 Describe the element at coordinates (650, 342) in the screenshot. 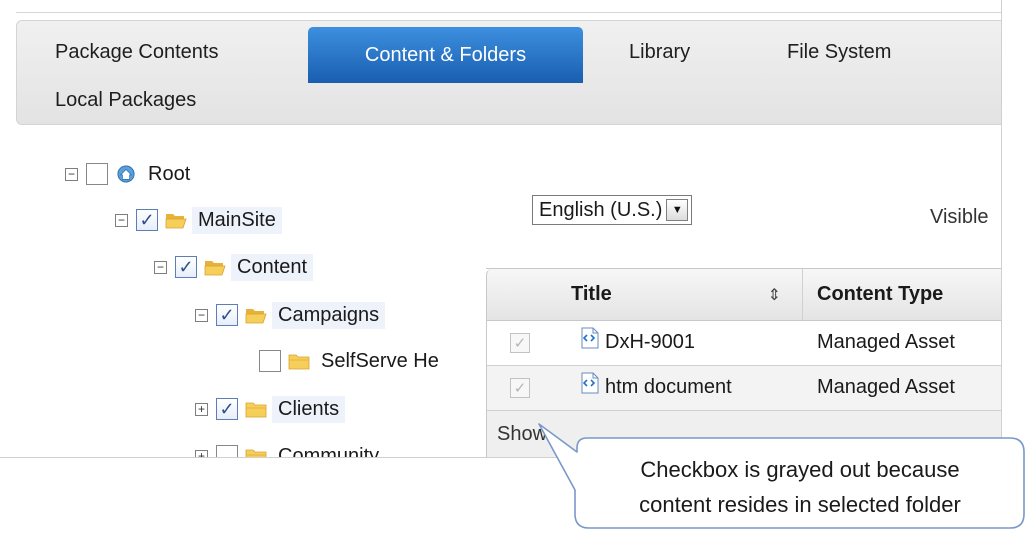

I see `row-title: DxH-9001` at that location.